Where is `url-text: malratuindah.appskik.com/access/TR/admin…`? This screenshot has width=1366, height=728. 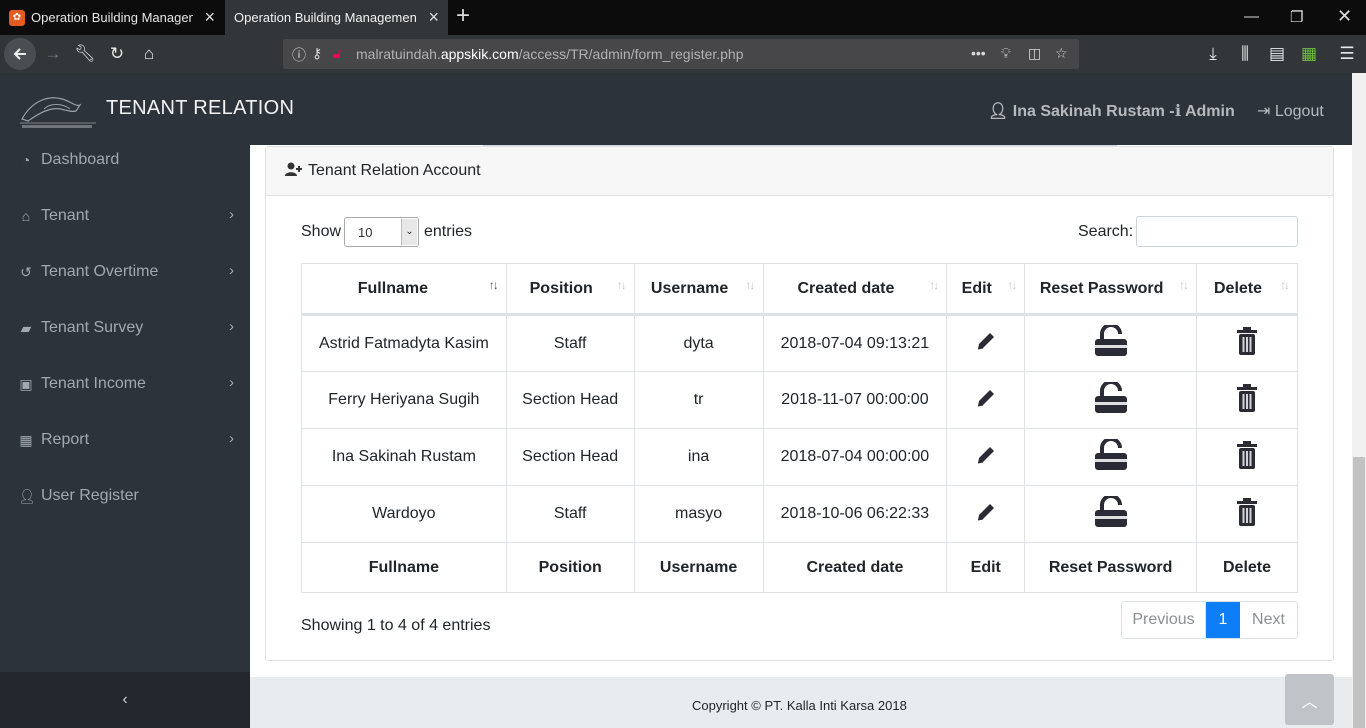
url-text: malratuindah.appskik.com/access/TR/admin… is located at coordinates (550, 54).